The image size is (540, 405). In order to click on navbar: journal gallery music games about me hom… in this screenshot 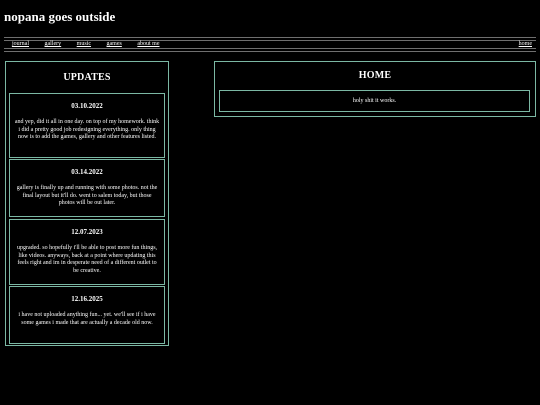, I will do `click(270, 45)`.